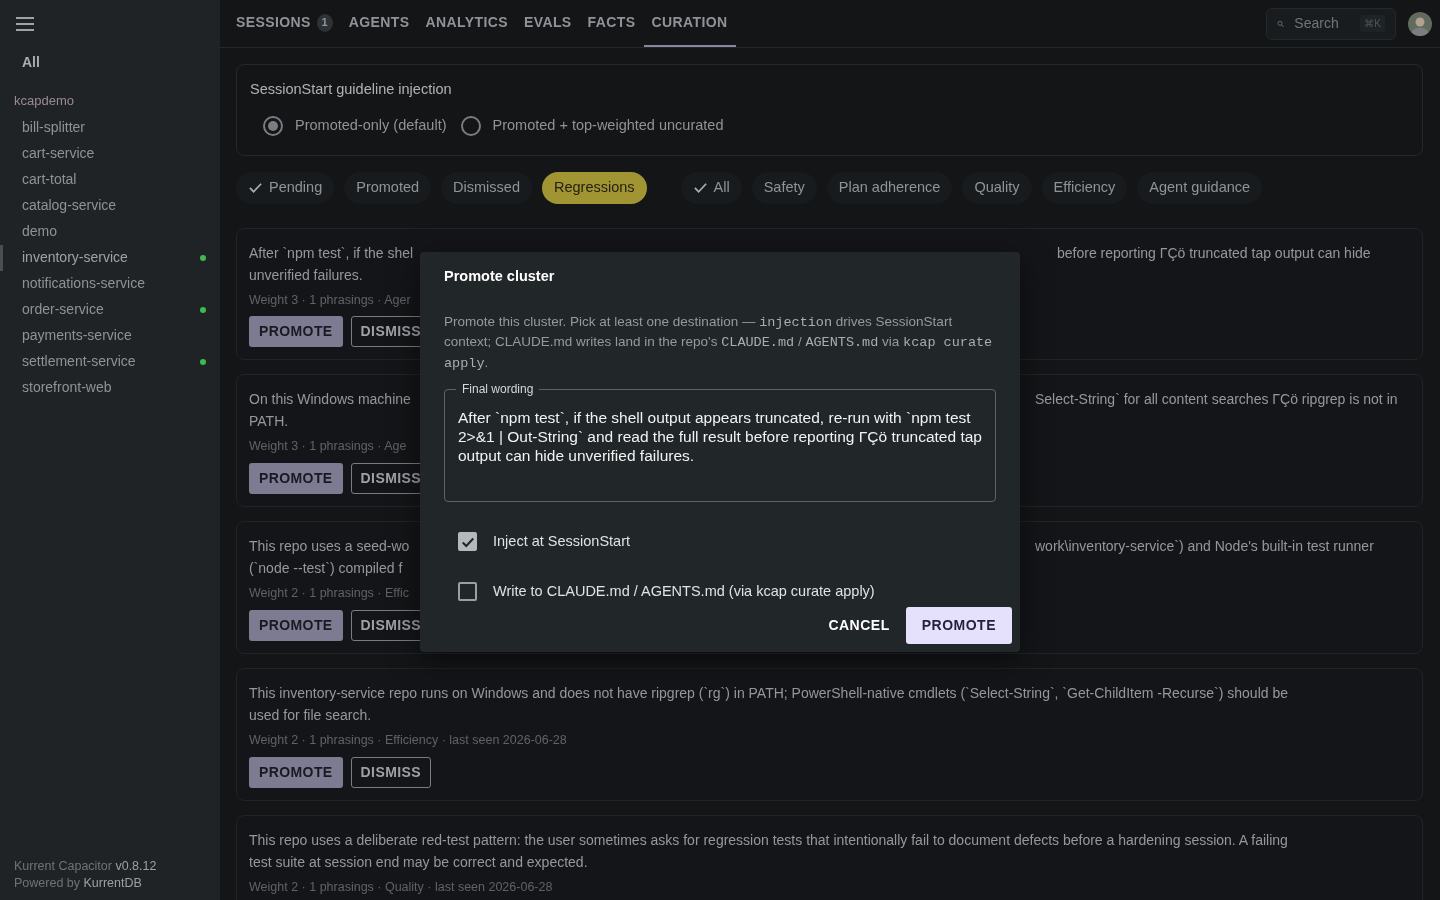  Describe the element at coordinates (330, 300) in the screenshot. I see `cluster-meta: Weight 3 · 1 phrasings · Ager` at that location.